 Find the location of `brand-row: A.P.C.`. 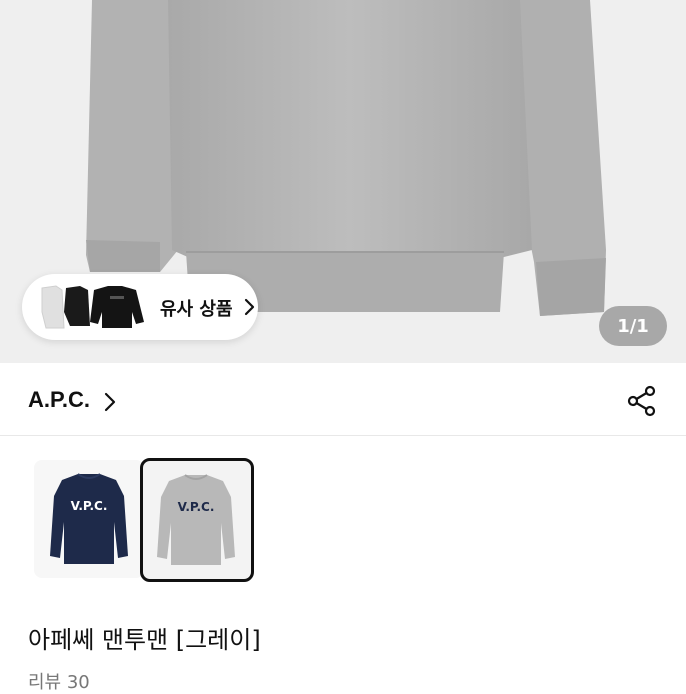

brand-row: A.P.C. is located at coordinates (343, 399).